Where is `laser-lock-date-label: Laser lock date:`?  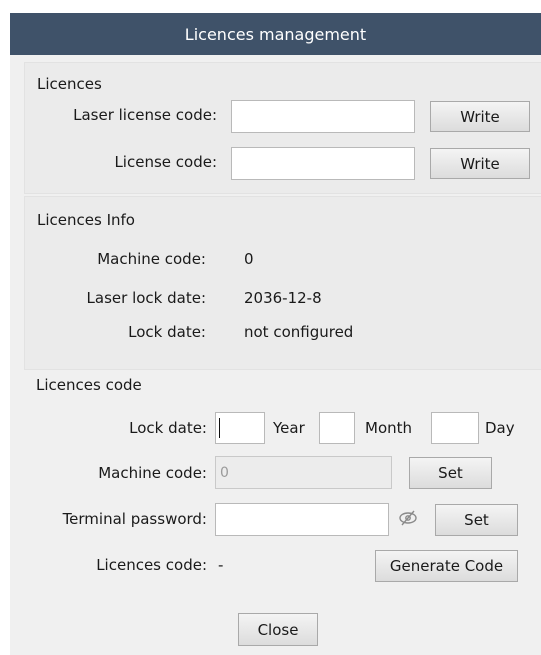 laser-lock-date-label: Laser lock date: is located at coordinates (146, 298).